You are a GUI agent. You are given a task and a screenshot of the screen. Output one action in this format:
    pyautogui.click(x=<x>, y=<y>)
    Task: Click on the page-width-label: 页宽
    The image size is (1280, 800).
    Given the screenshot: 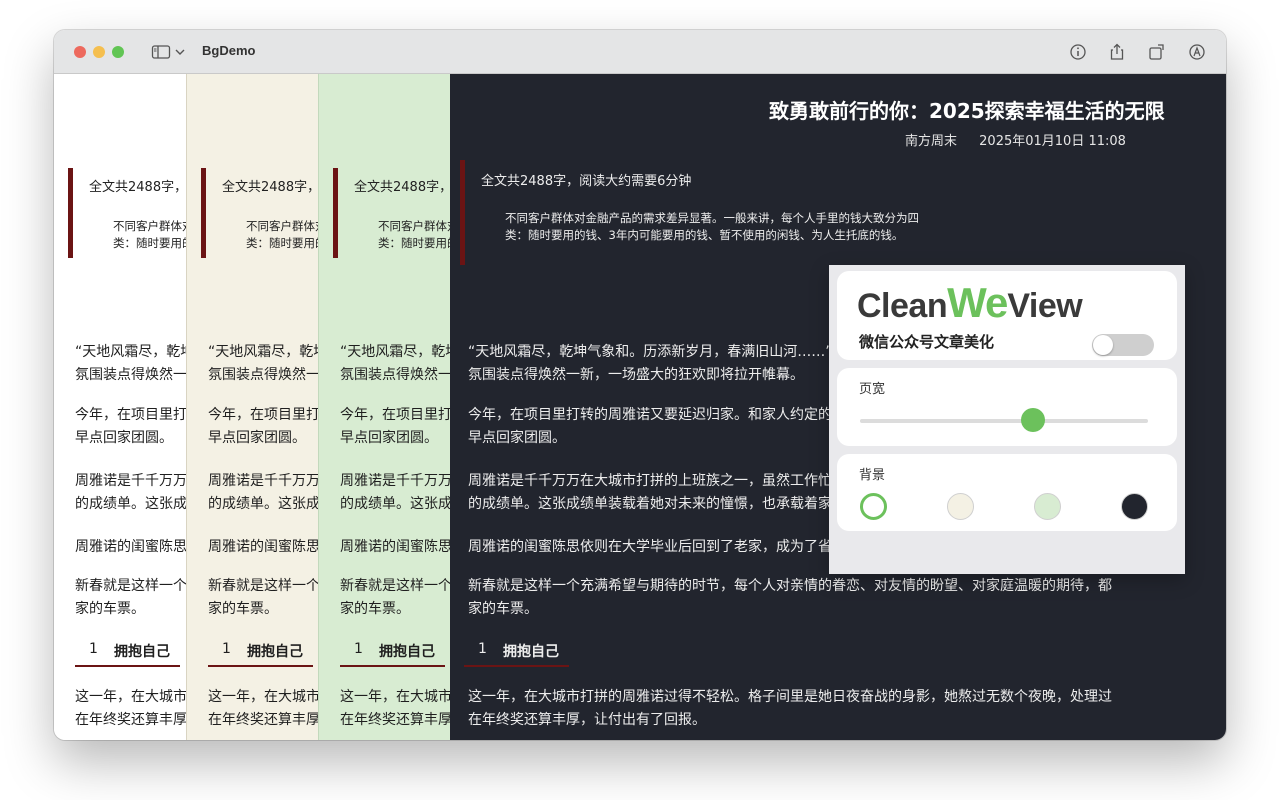 What is the action you would take?
    pyautogui.click(x=872, y=389)
    